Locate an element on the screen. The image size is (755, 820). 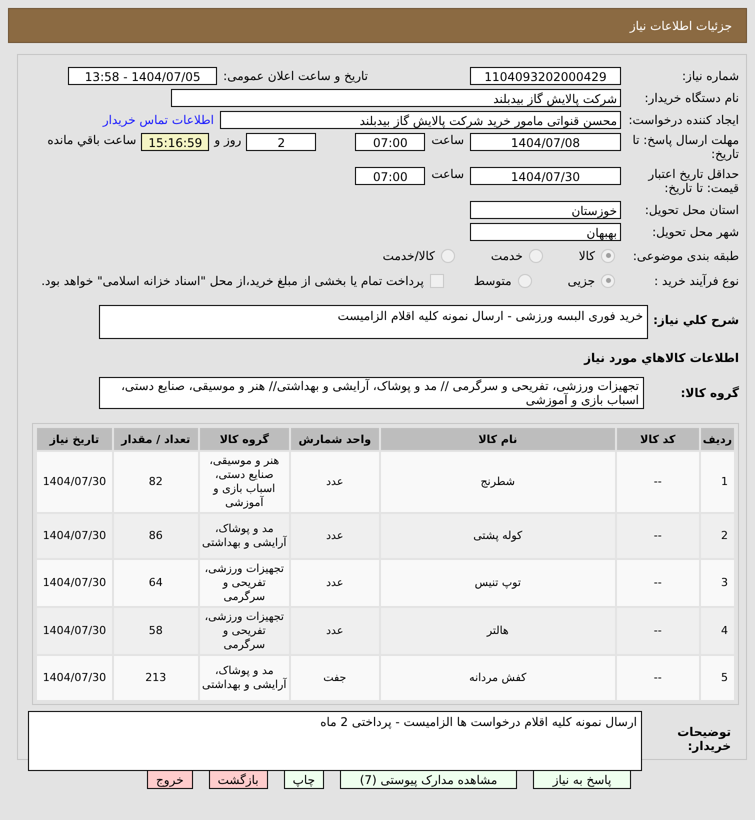
text-field: 1104093202000429 is located at coordinates (545, 76).